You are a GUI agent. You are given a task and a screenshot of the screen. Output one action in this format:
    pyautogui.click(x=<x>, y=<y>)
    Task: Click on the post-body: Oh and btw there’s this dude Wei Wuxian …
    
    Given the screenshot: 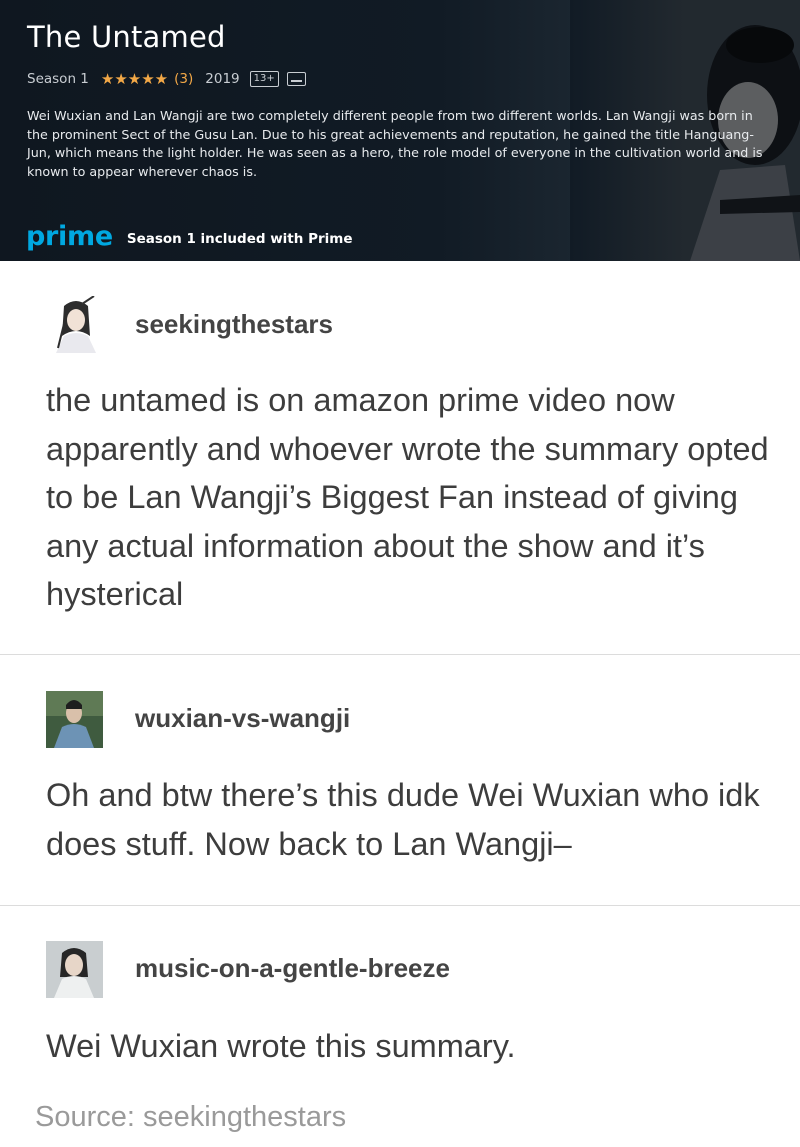 What is the action you would take?
    pyautogui.click(x=403, y=819)
    